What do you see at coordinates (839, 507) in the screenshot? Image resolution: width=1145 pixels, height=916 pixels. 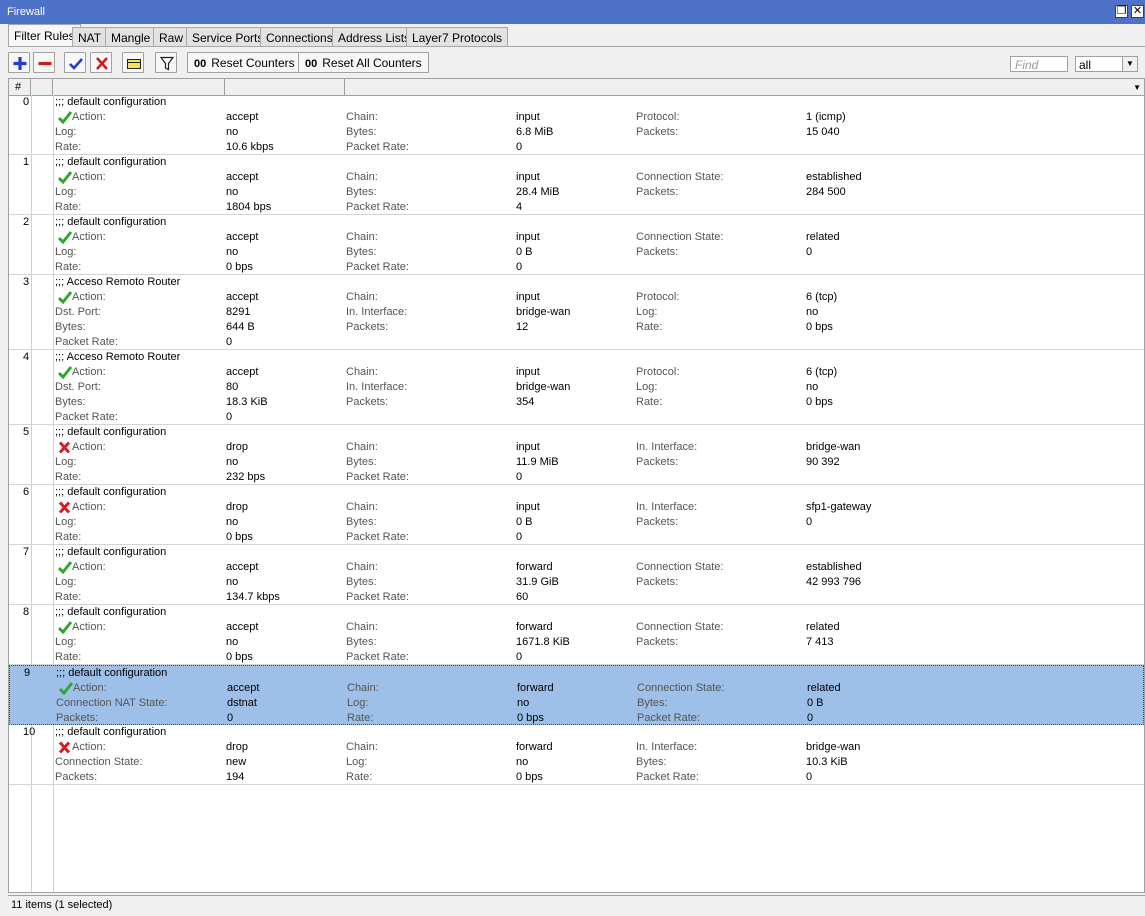 I see `field-value: sfp1-gateway` at bounding box center [839, 507].